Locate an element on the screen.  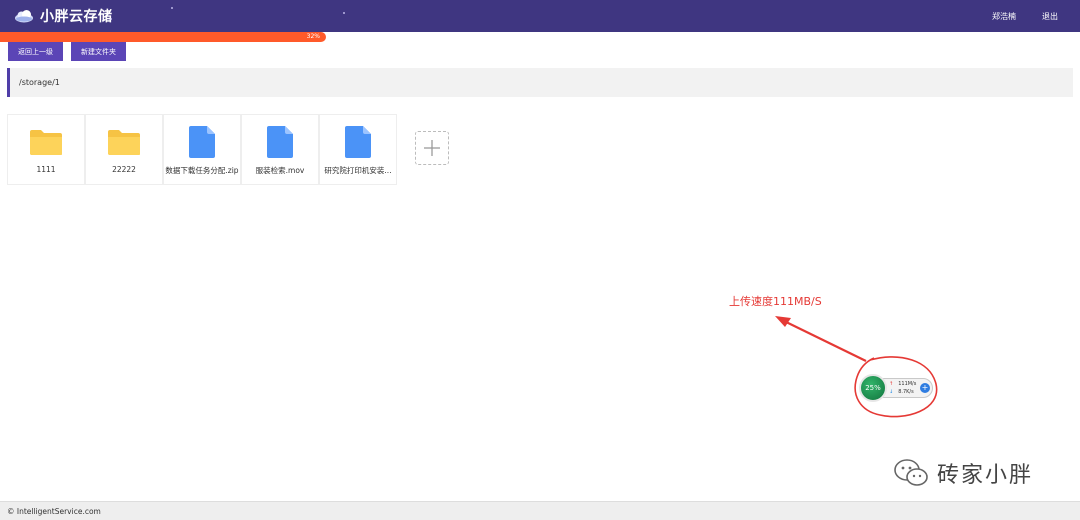
annotation-text: 上传速度111MB/S is located at coordinates (775, 301).